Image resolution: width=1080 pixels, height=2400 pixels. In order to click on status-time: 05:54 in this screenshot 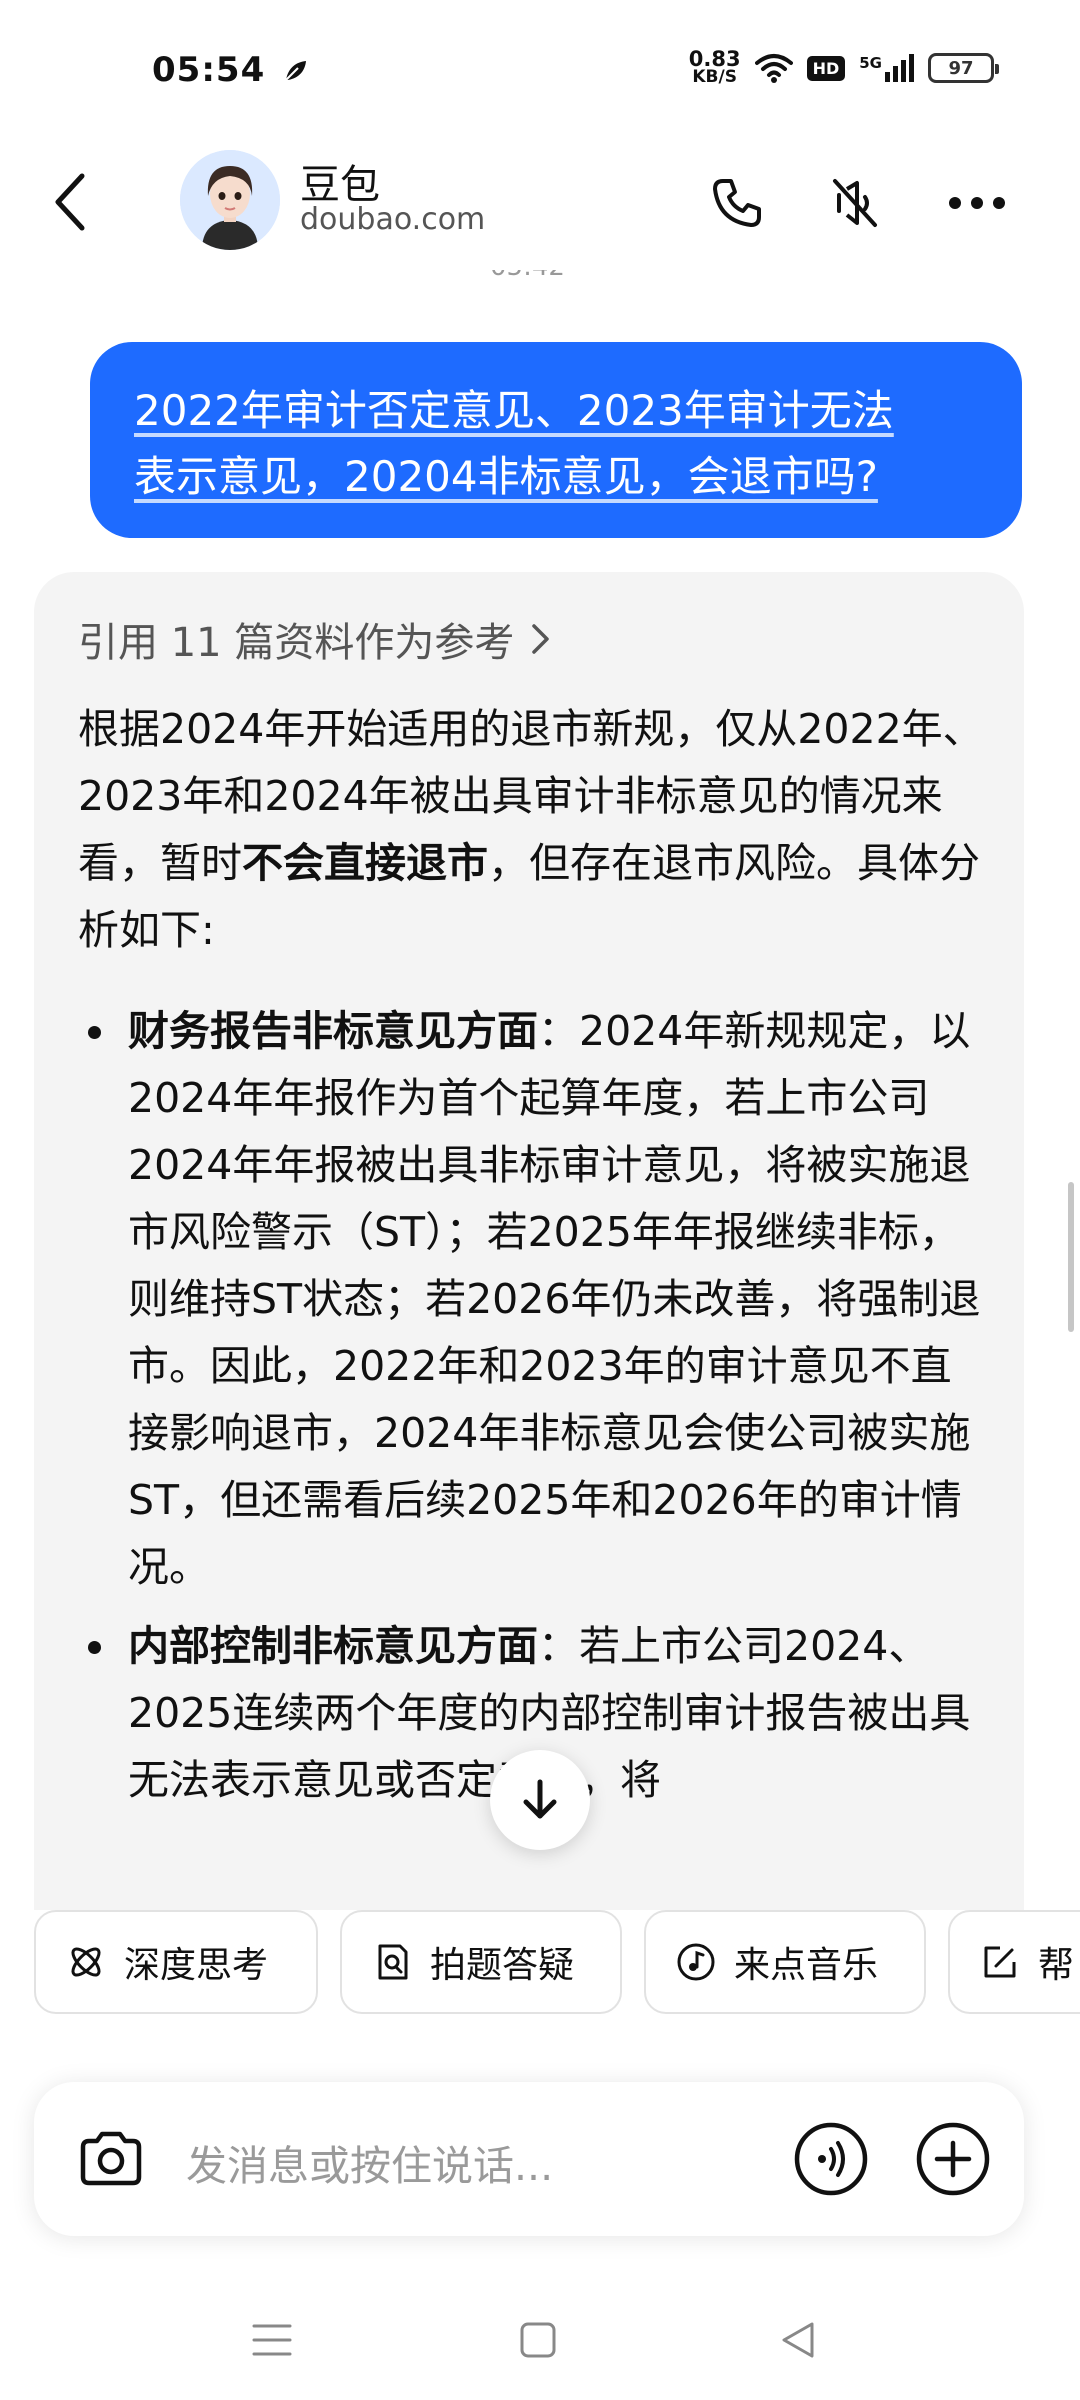, I will do `click(209, 70)`.